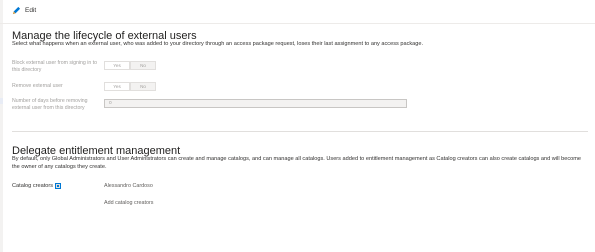  I want to click on catalog-creators-label-row: Catalog creators, so click(37, 186).